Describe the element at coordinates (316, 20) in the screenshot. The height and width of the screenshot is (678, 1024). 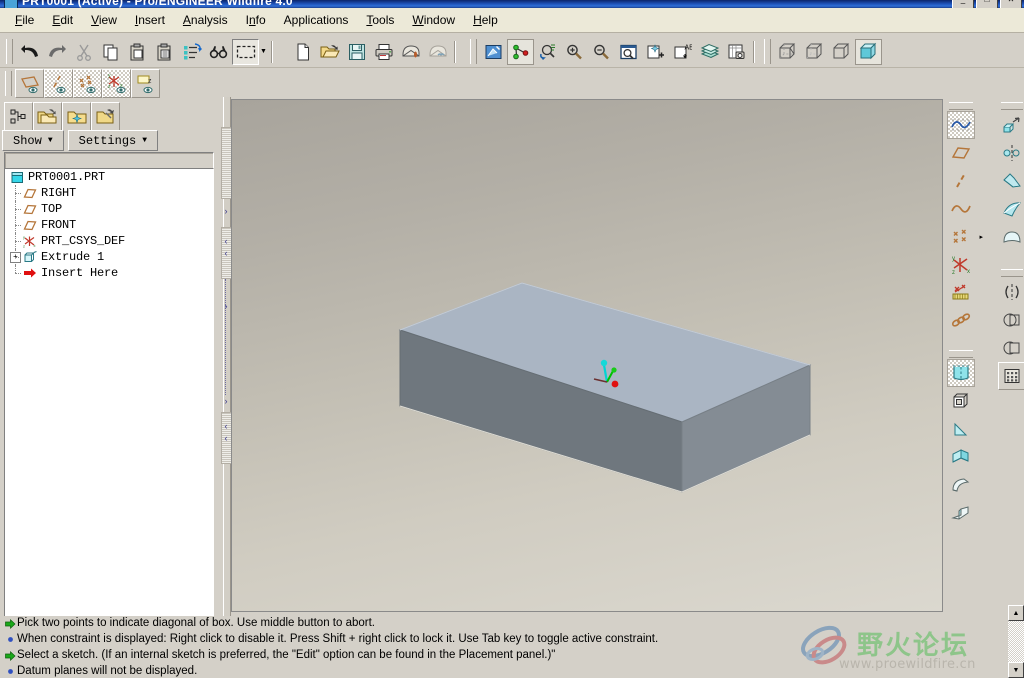
I see `menu-item-applications: Applications` at that location.